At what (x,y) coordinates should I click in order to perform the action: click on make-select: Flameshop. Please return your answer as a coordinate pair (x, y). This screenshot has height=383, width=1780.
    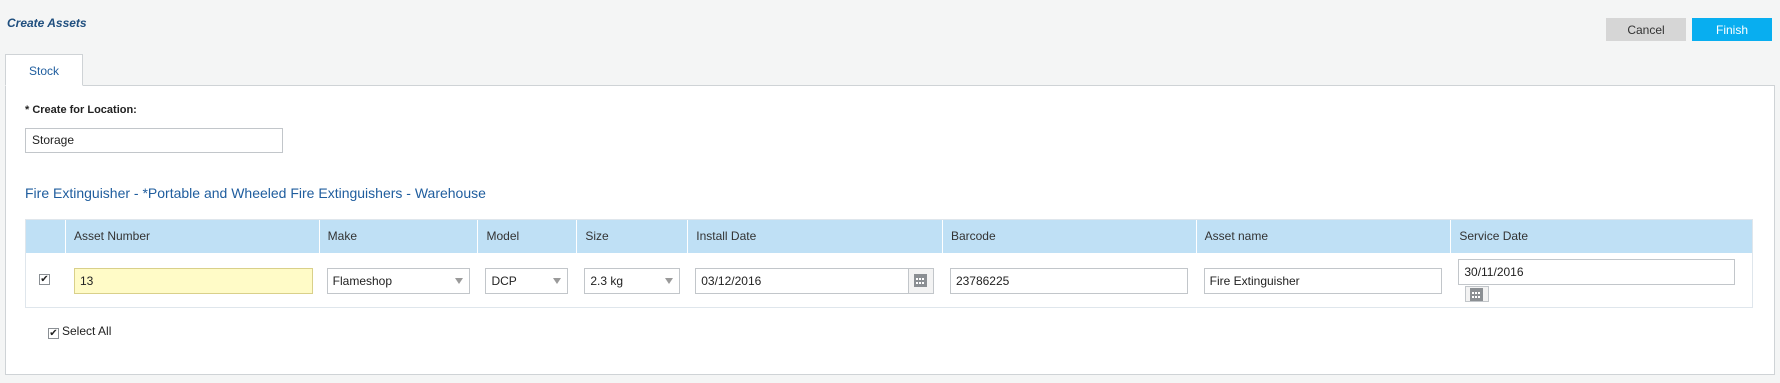
    Looking at the image, I should click on (398, 281).